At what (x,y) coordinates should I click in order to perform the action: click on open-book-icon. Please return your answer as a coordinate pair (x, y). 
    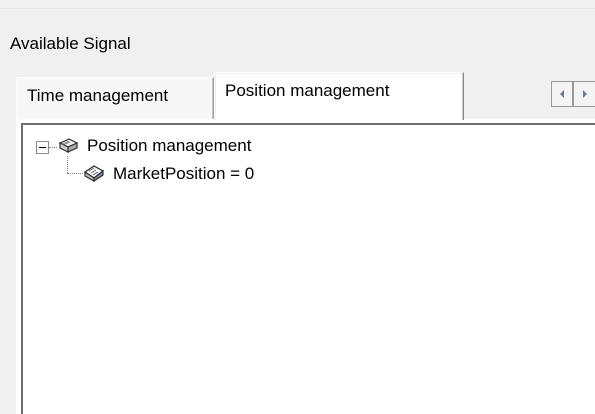
    Looking at the image, I should click on (94, 174).